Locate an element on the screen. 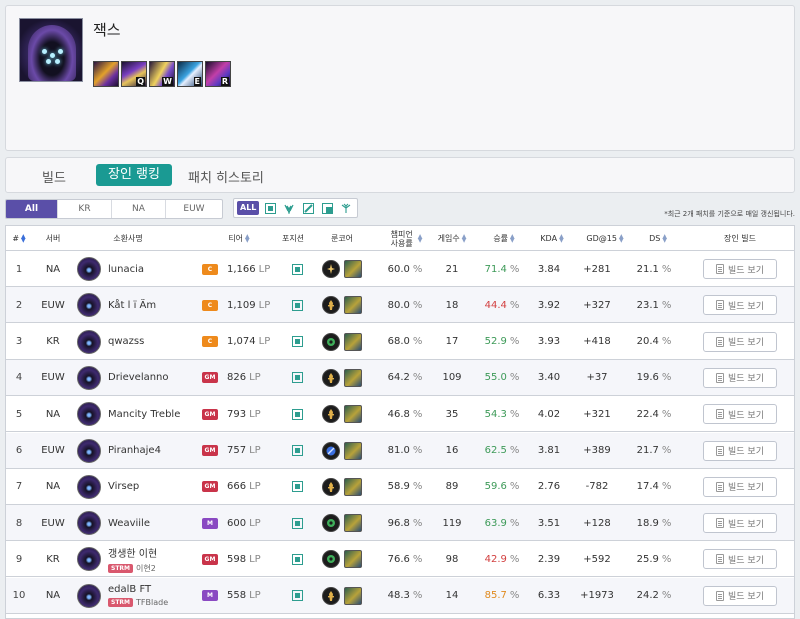 Image resolution: width=800 pixels, height=619 pixels. tab-master-ranking: 장인 랭킹 is located at coordinates (134, 175).